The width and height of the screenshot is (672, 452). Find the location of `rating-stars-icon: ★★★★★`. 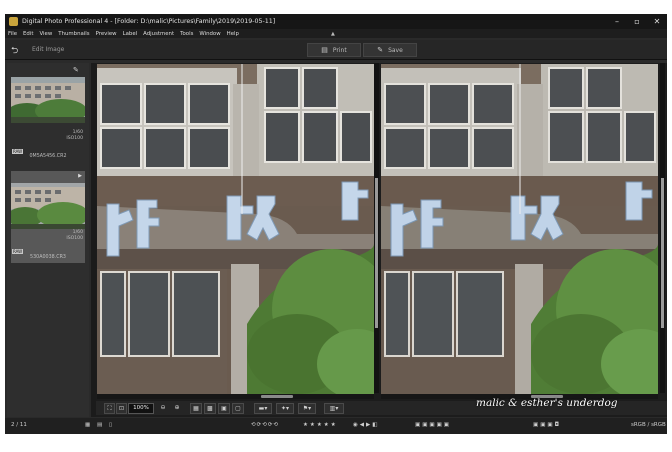

rating-stars-icon: ★★★★★ is located at coordinates (320, 425).